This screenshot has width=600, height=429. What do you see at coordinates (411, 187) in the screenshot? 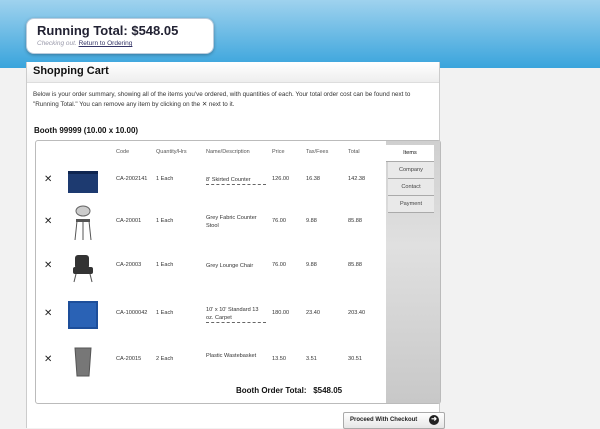
I see `tab-contact: Contact` at bounding box center [411, 187].